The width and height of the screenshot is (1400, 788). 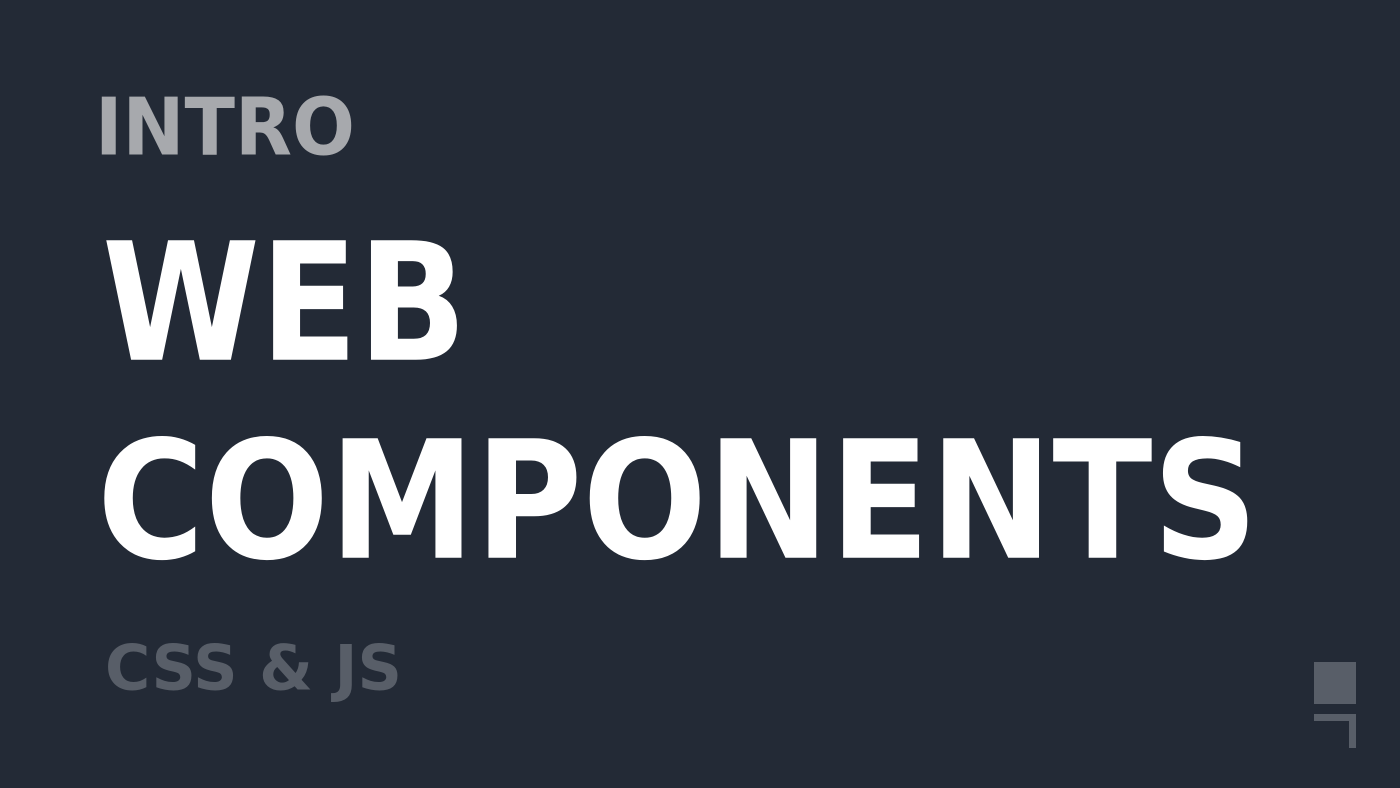 I want to click on bracket-logo-icon, so click(x=1335, y=705).